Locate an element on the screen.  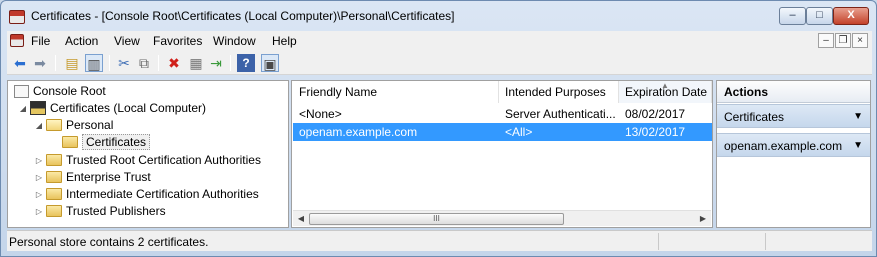
tree-node-trusted-root: ▷ Trusted Root Certification Authorities is located at coordinates (147, 160).